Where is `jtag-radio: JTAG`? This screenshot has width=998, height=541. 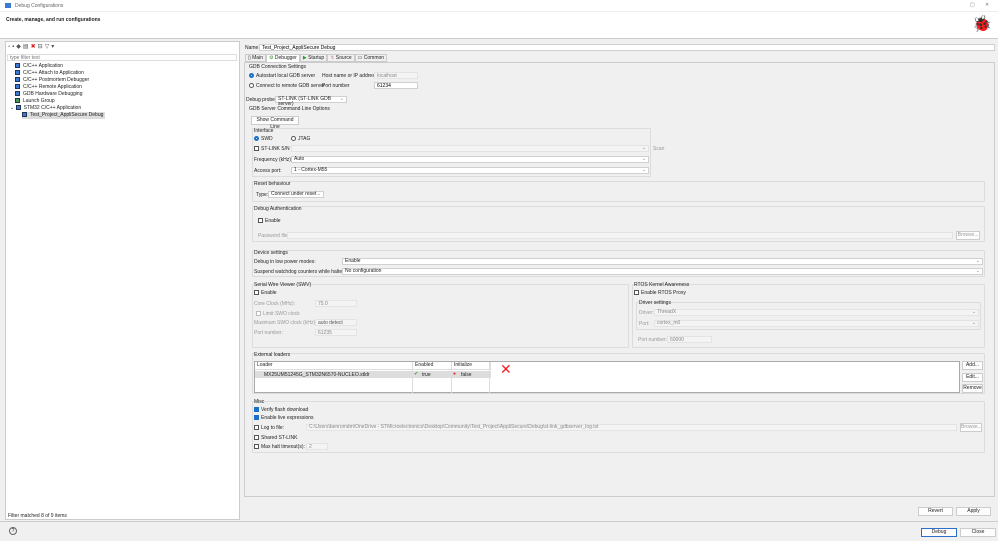 jtag-radio: JTAG is located at coordinates (300, 139).